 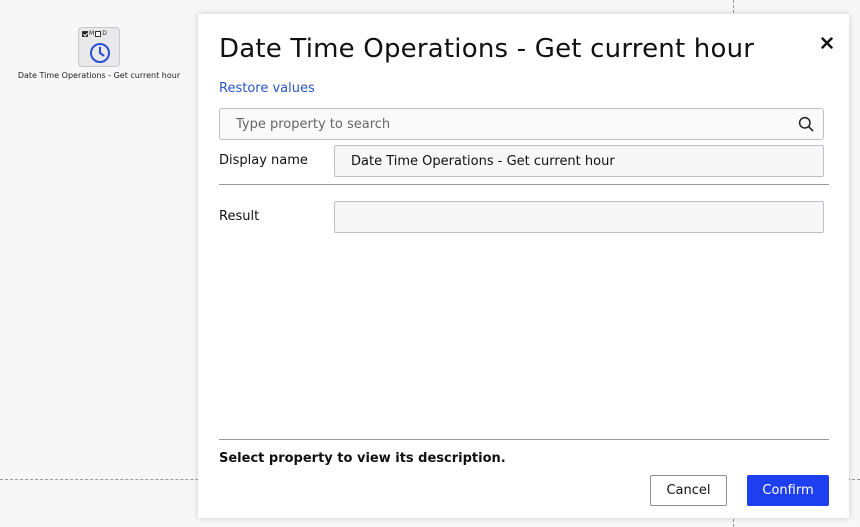 I want to click on search-icon, so click(x=806, y=124).